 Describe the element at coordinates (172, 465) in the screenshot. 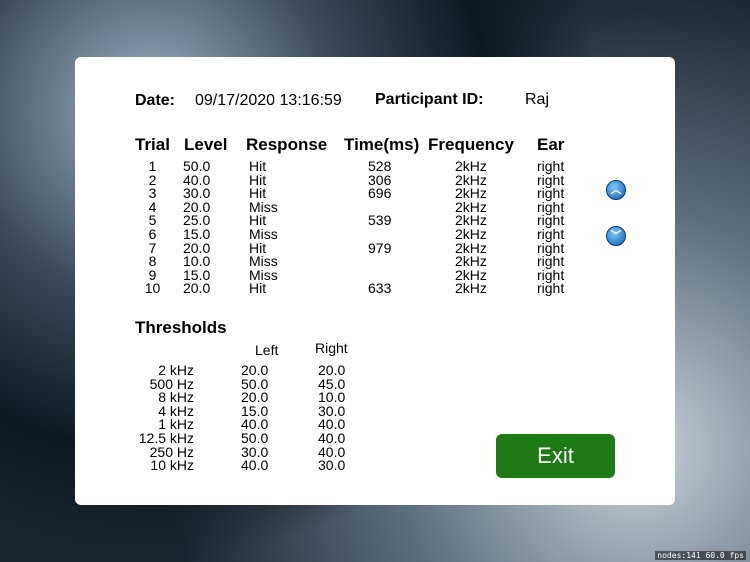

I see `cell: 10 kHz` at that location.